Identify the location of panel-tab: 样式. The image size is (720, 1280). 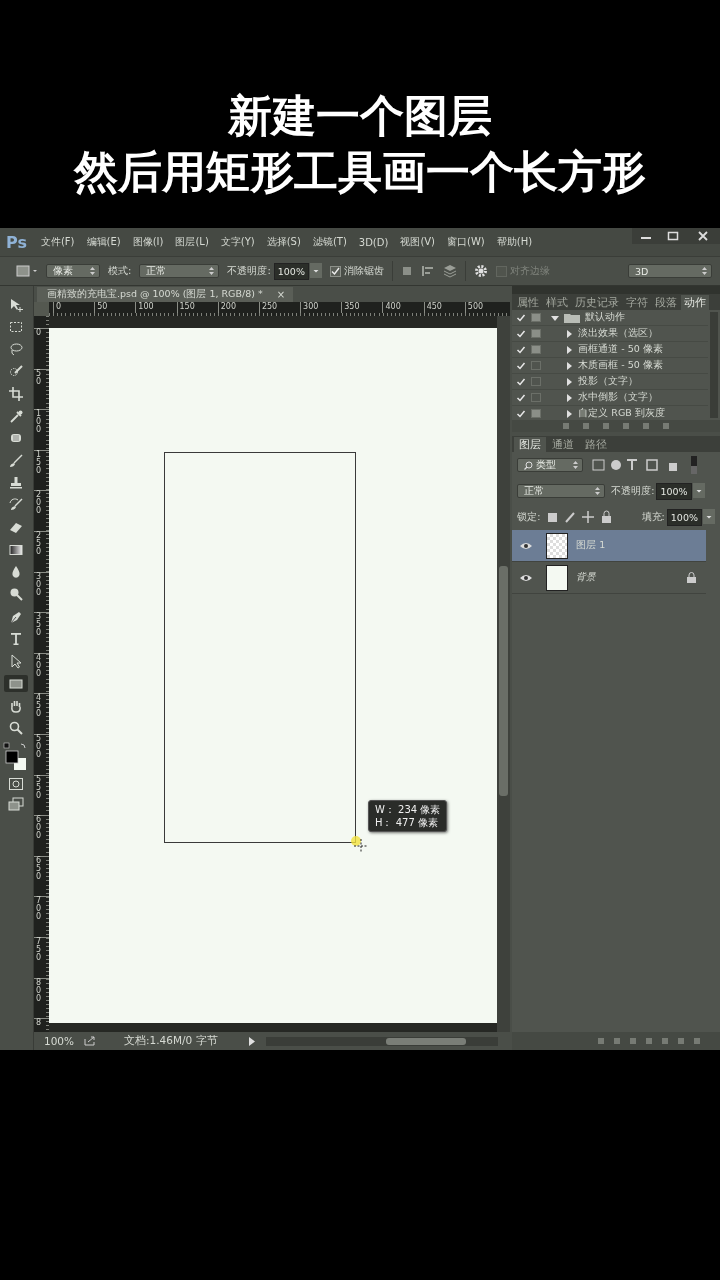
(557, 302).